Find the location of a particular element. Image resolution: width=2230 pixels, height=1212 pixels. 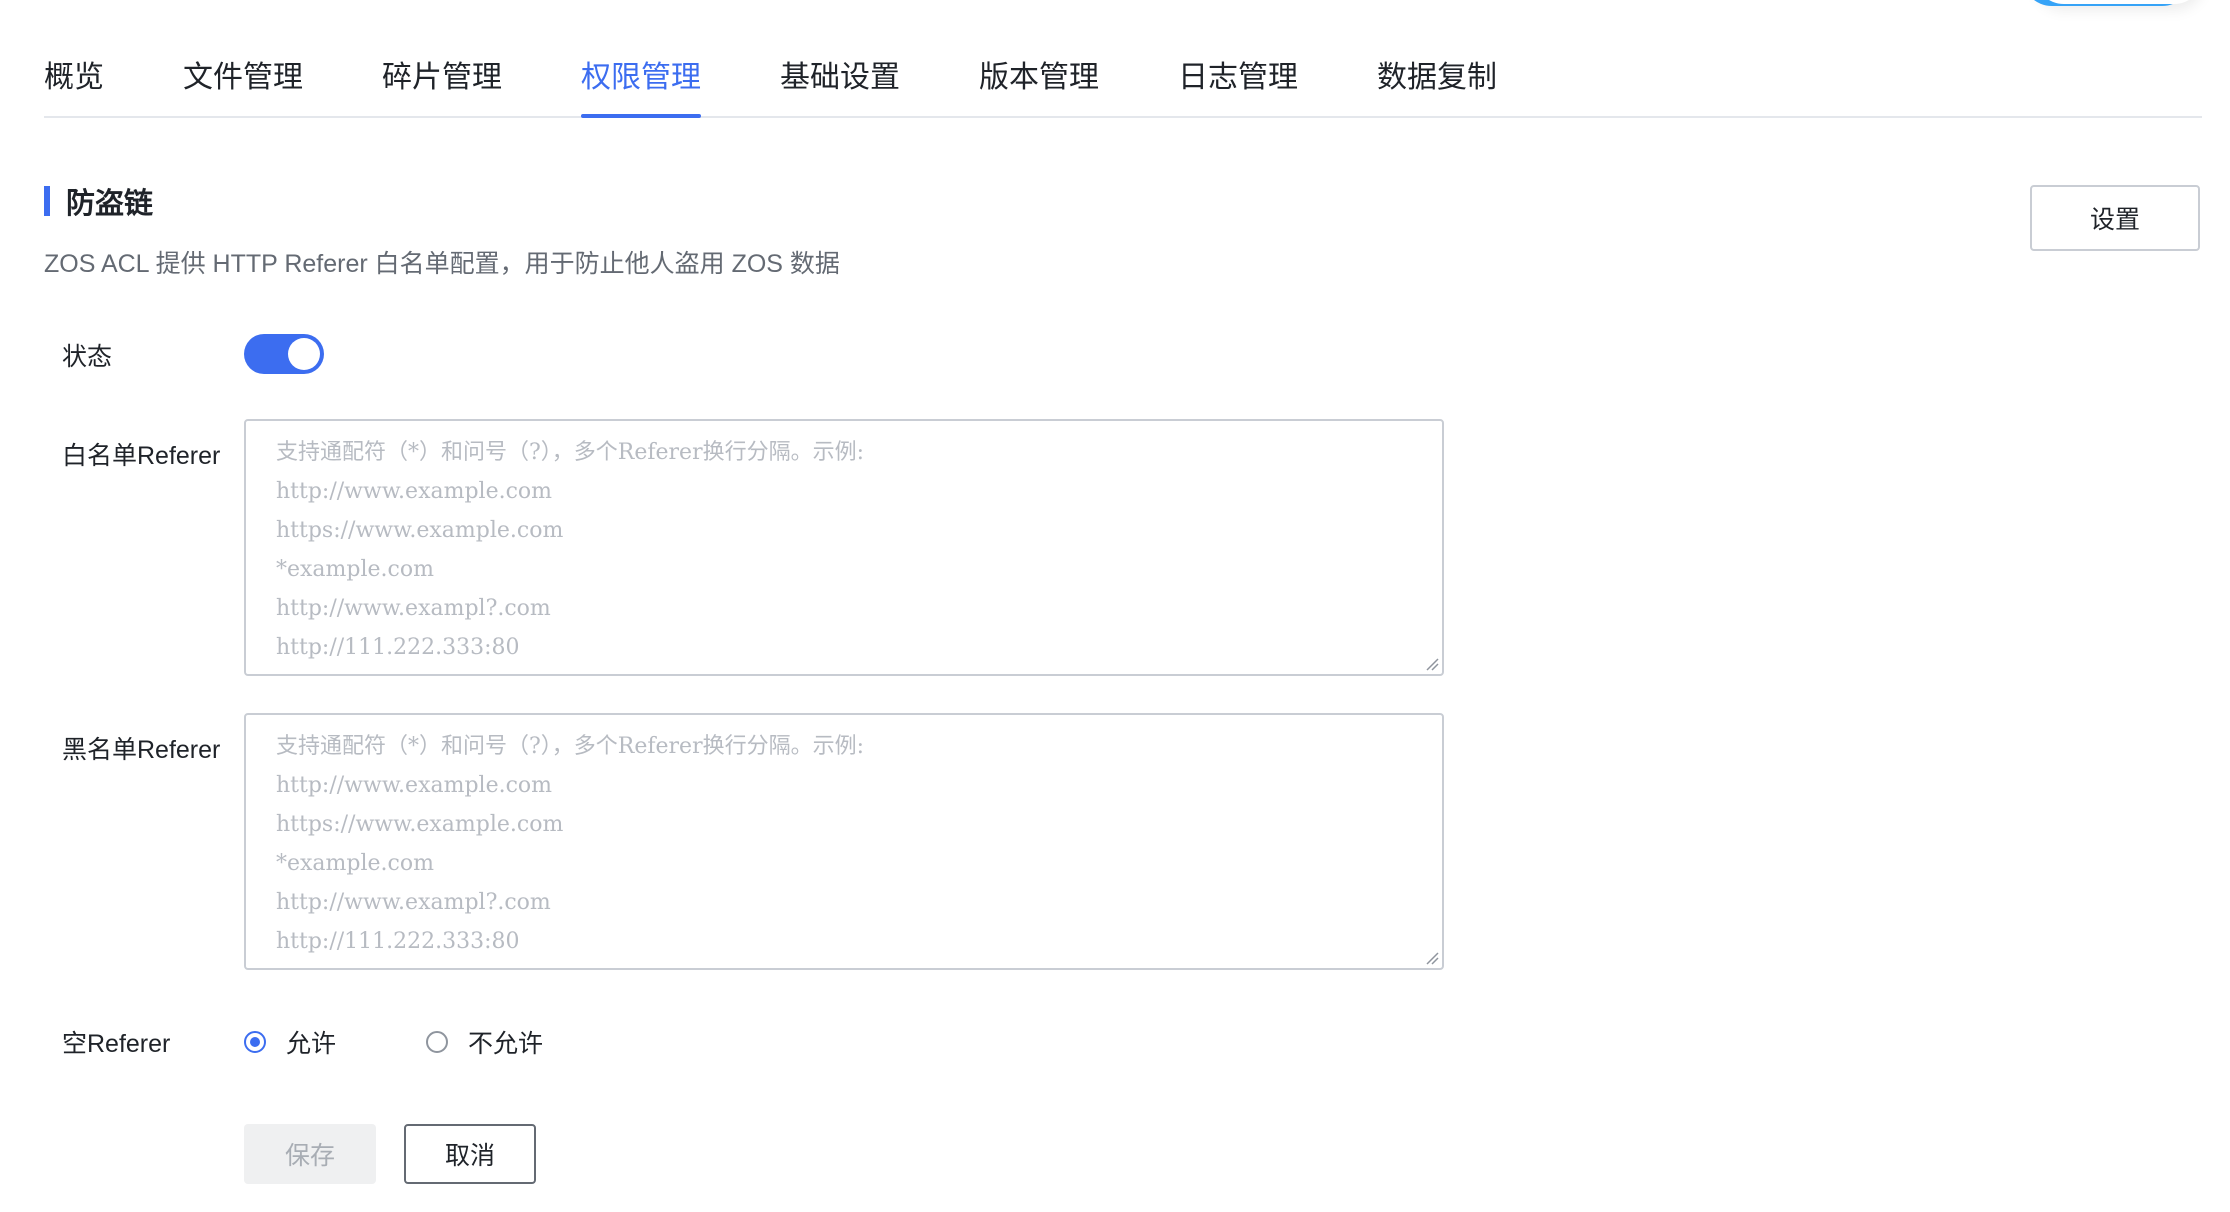

radio-allow: 允许 is located at coordinates (290, 1042).